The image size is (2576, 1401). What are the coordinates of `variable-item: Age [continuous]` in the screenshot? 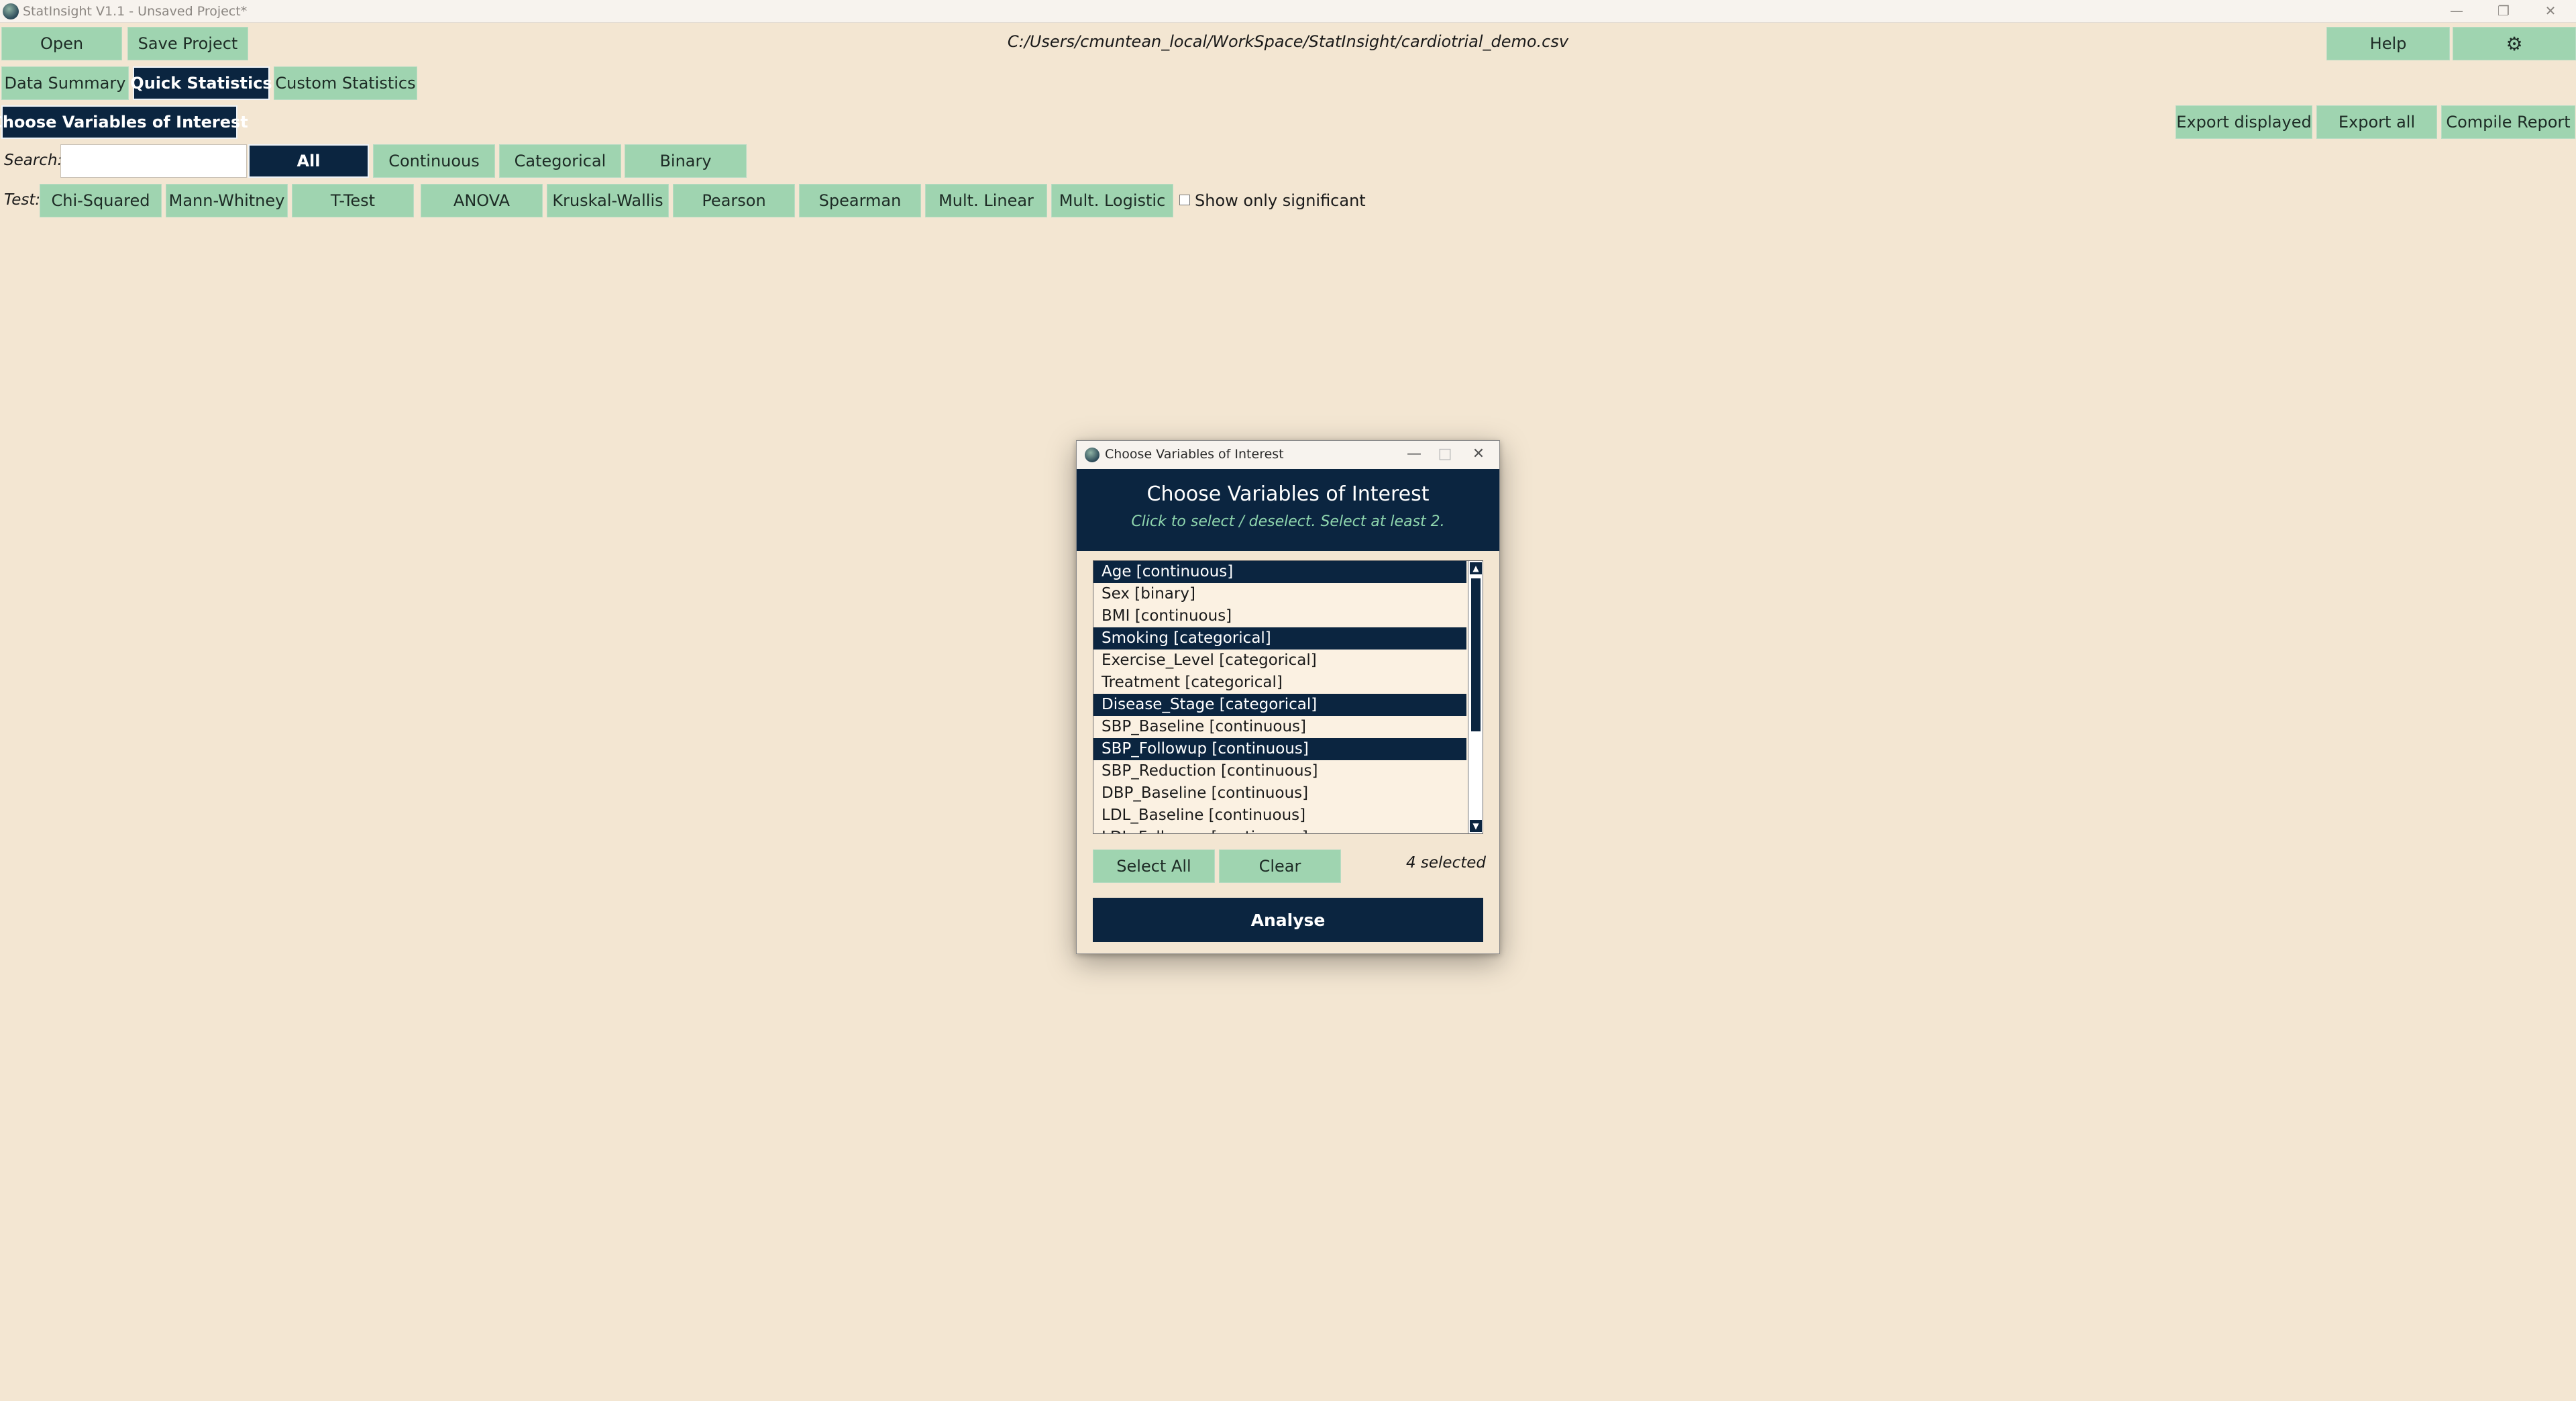 It's located at (1279, 572).